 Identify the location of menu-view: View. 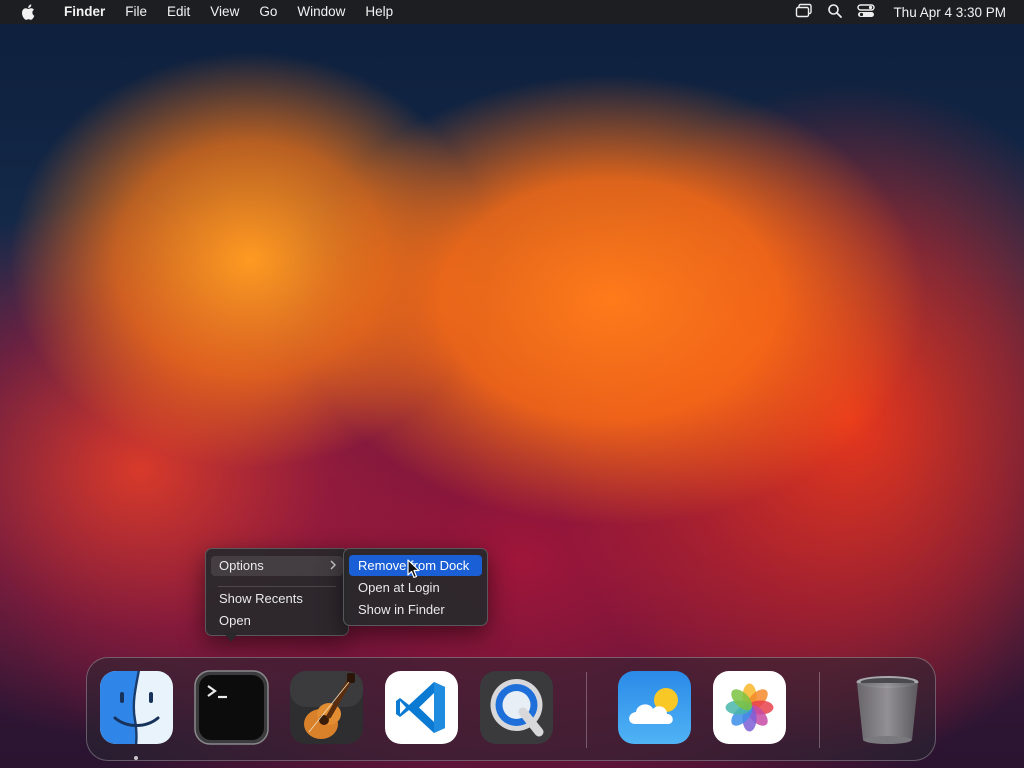
(224, 12).